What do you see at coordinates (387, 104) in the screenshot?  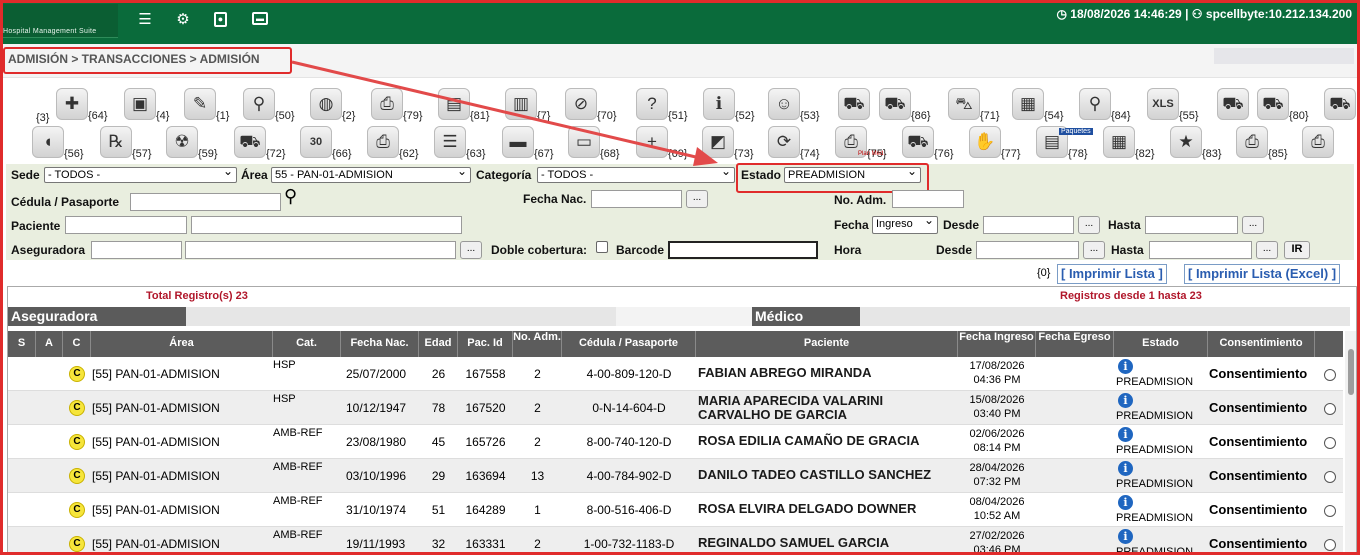 I see `printer-icon: ⎙` at bounding box center [387, 104].